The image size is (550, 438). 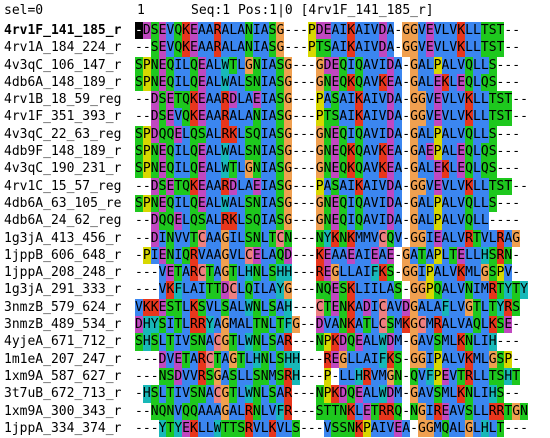 I want to click on residue-cell: C, so click(x=280, y=238).